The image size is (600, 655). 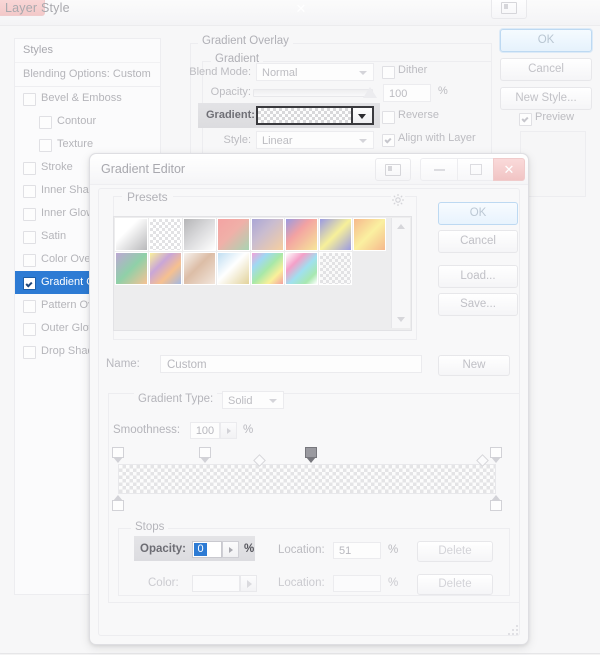 I want to click on preview-thumbnail, so click(x=553, y=164).